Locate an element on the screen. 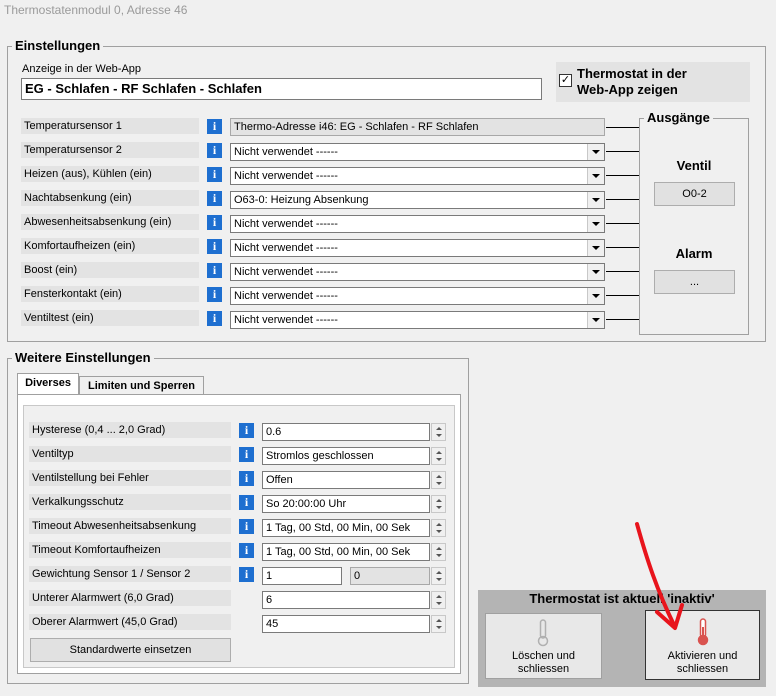 This screenshot has height=696, width=776. oberer-alarmwert-spinner is located at coordinates (438, 624).